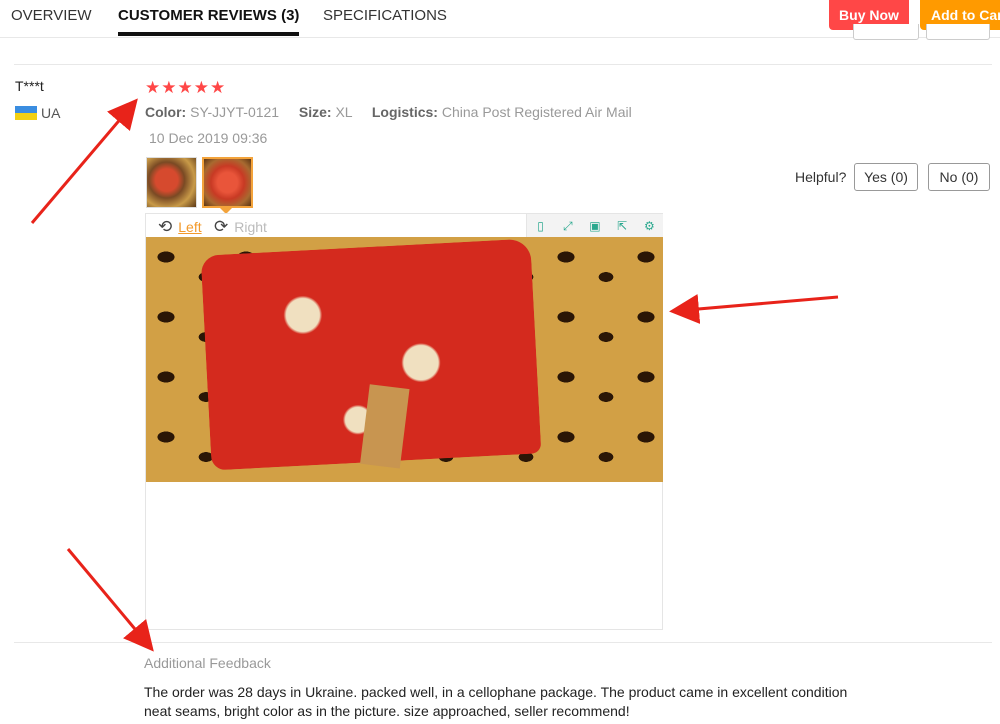 This screenshot has width=1000, height=724. Describe the element at coordinates (51, 113) in the screenshot. I see `country-code: UA` at that location.